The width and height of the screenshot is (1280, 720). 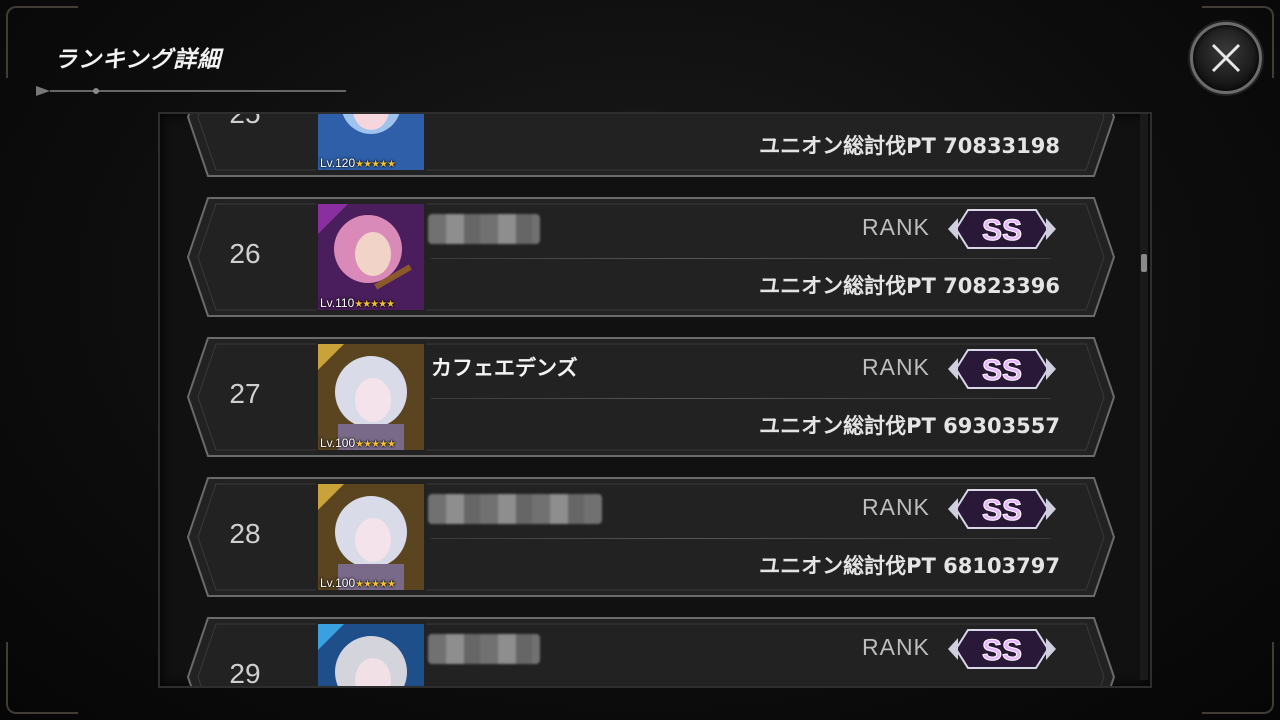 I want to click on title-underline, so click(x=191, y=91).